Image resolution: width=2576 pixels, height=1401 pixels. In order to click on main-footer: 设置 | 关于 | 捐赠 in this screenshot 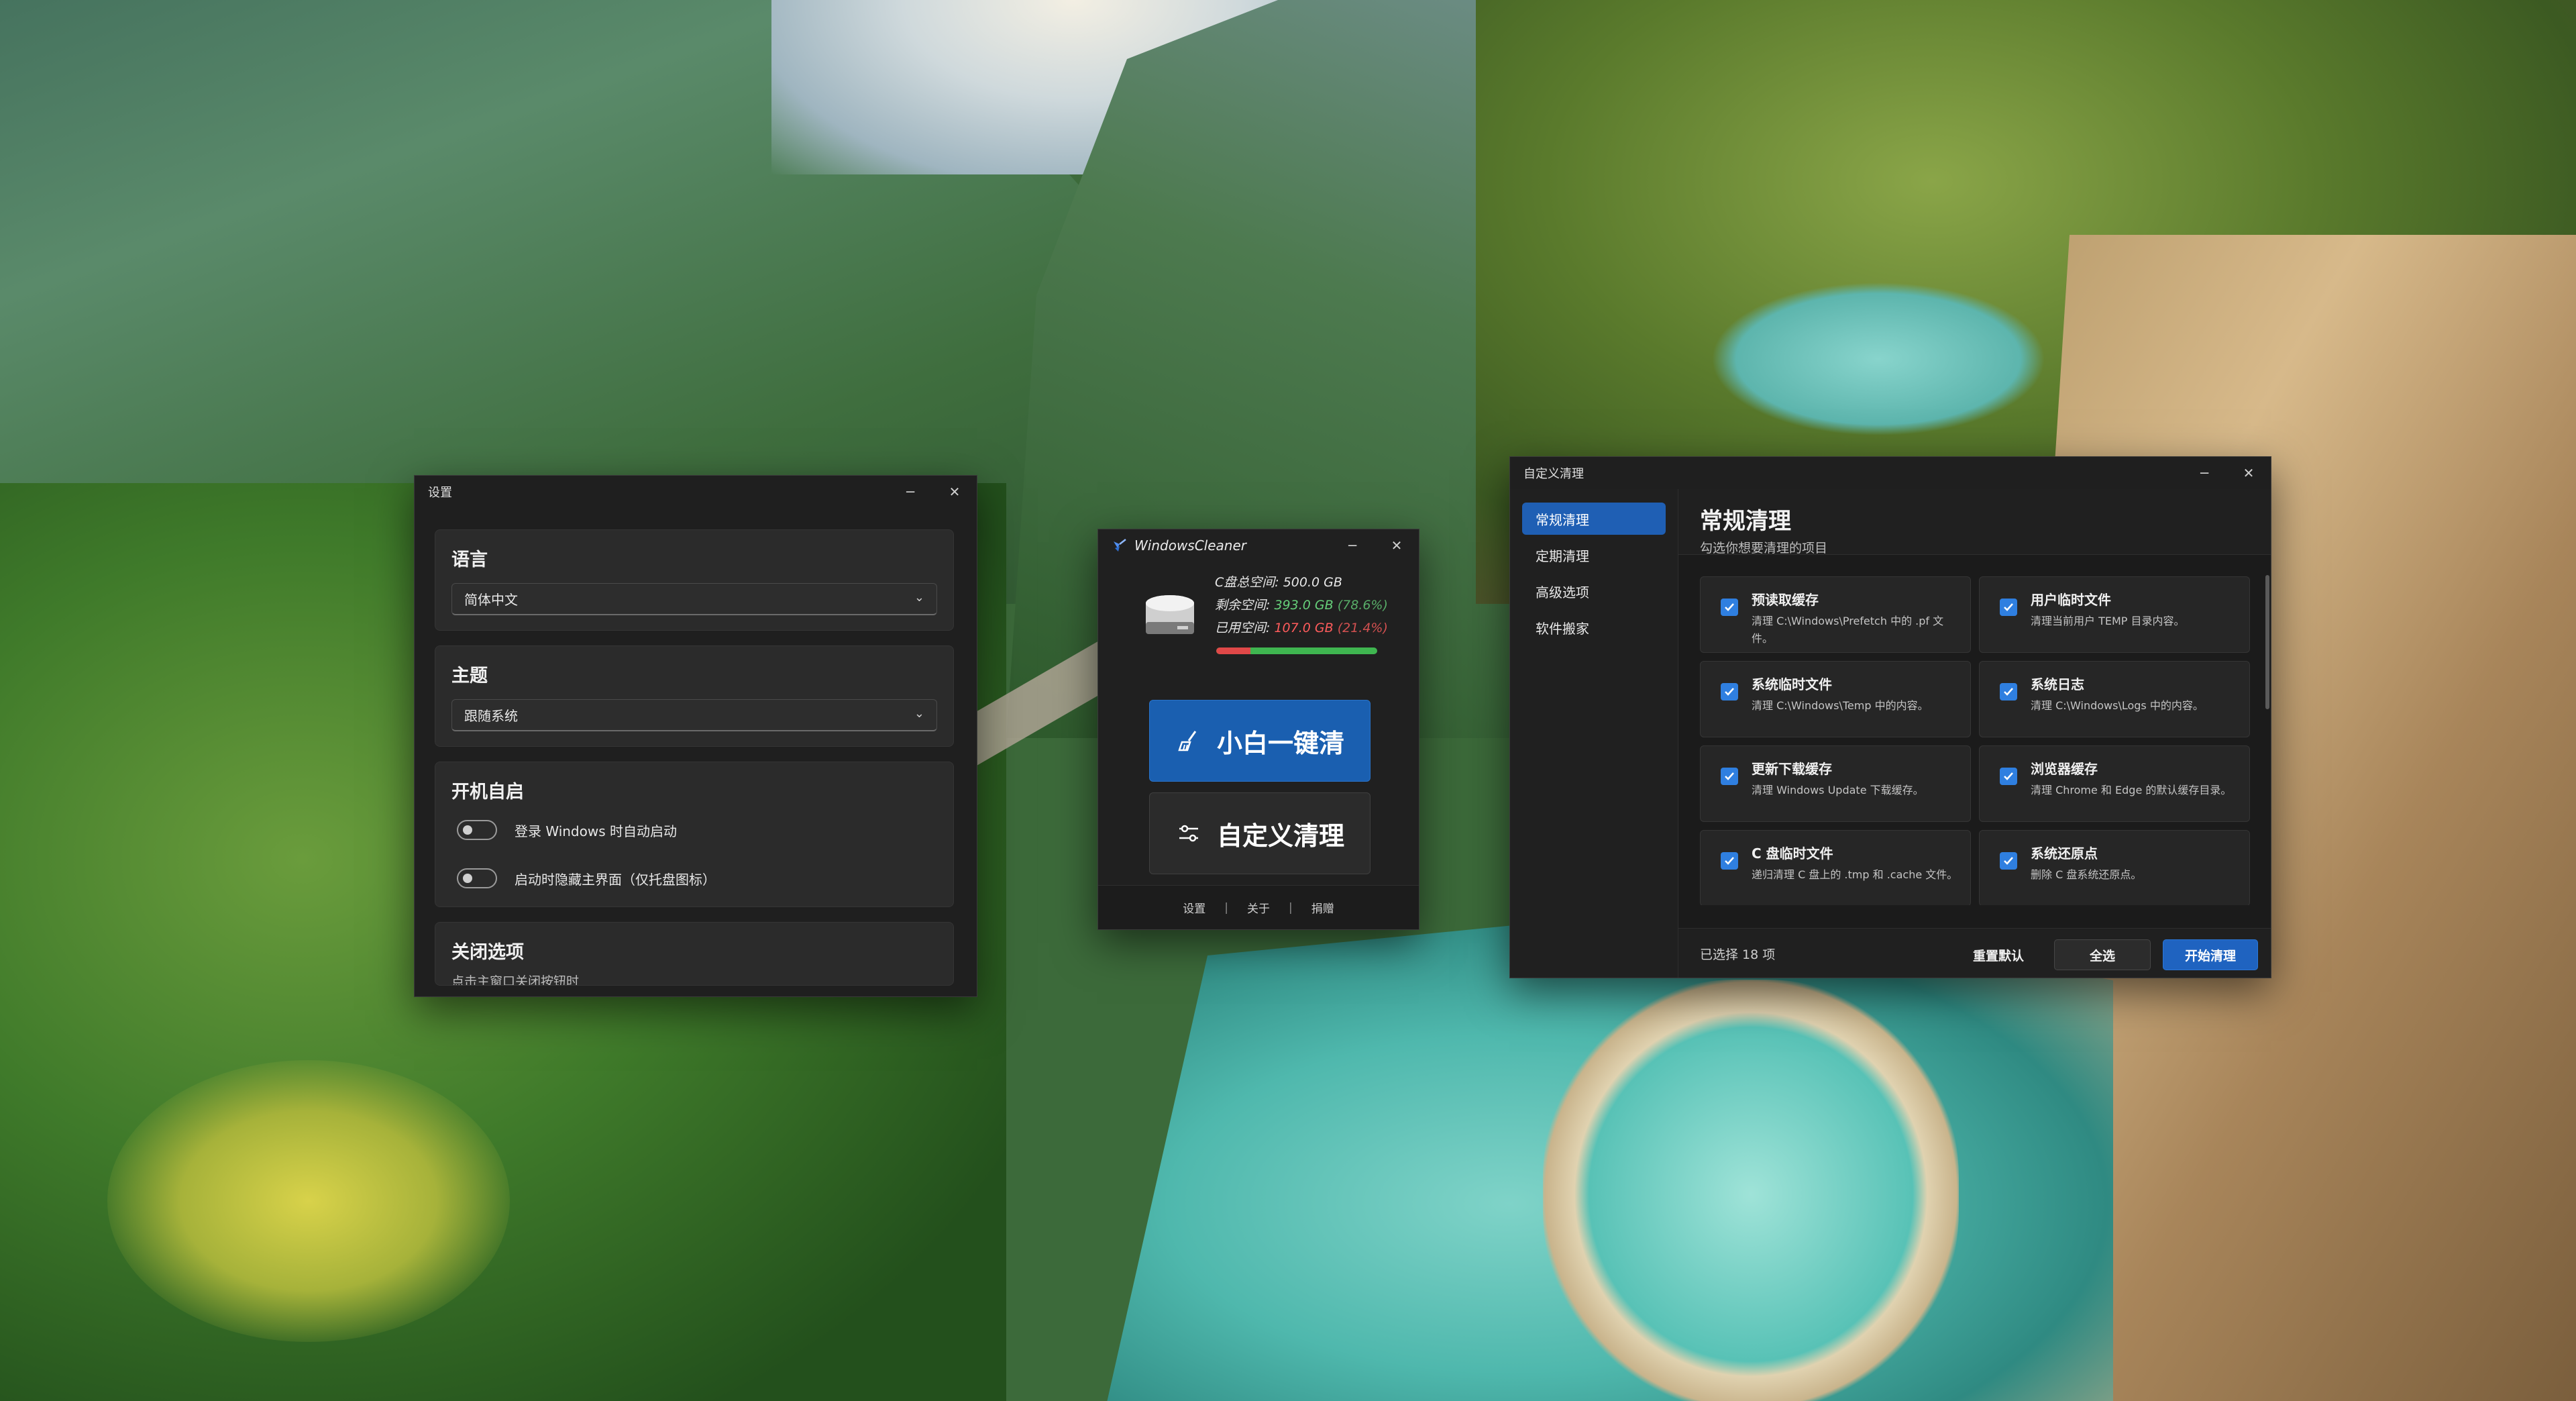, I will do `click(1258, 907)`.